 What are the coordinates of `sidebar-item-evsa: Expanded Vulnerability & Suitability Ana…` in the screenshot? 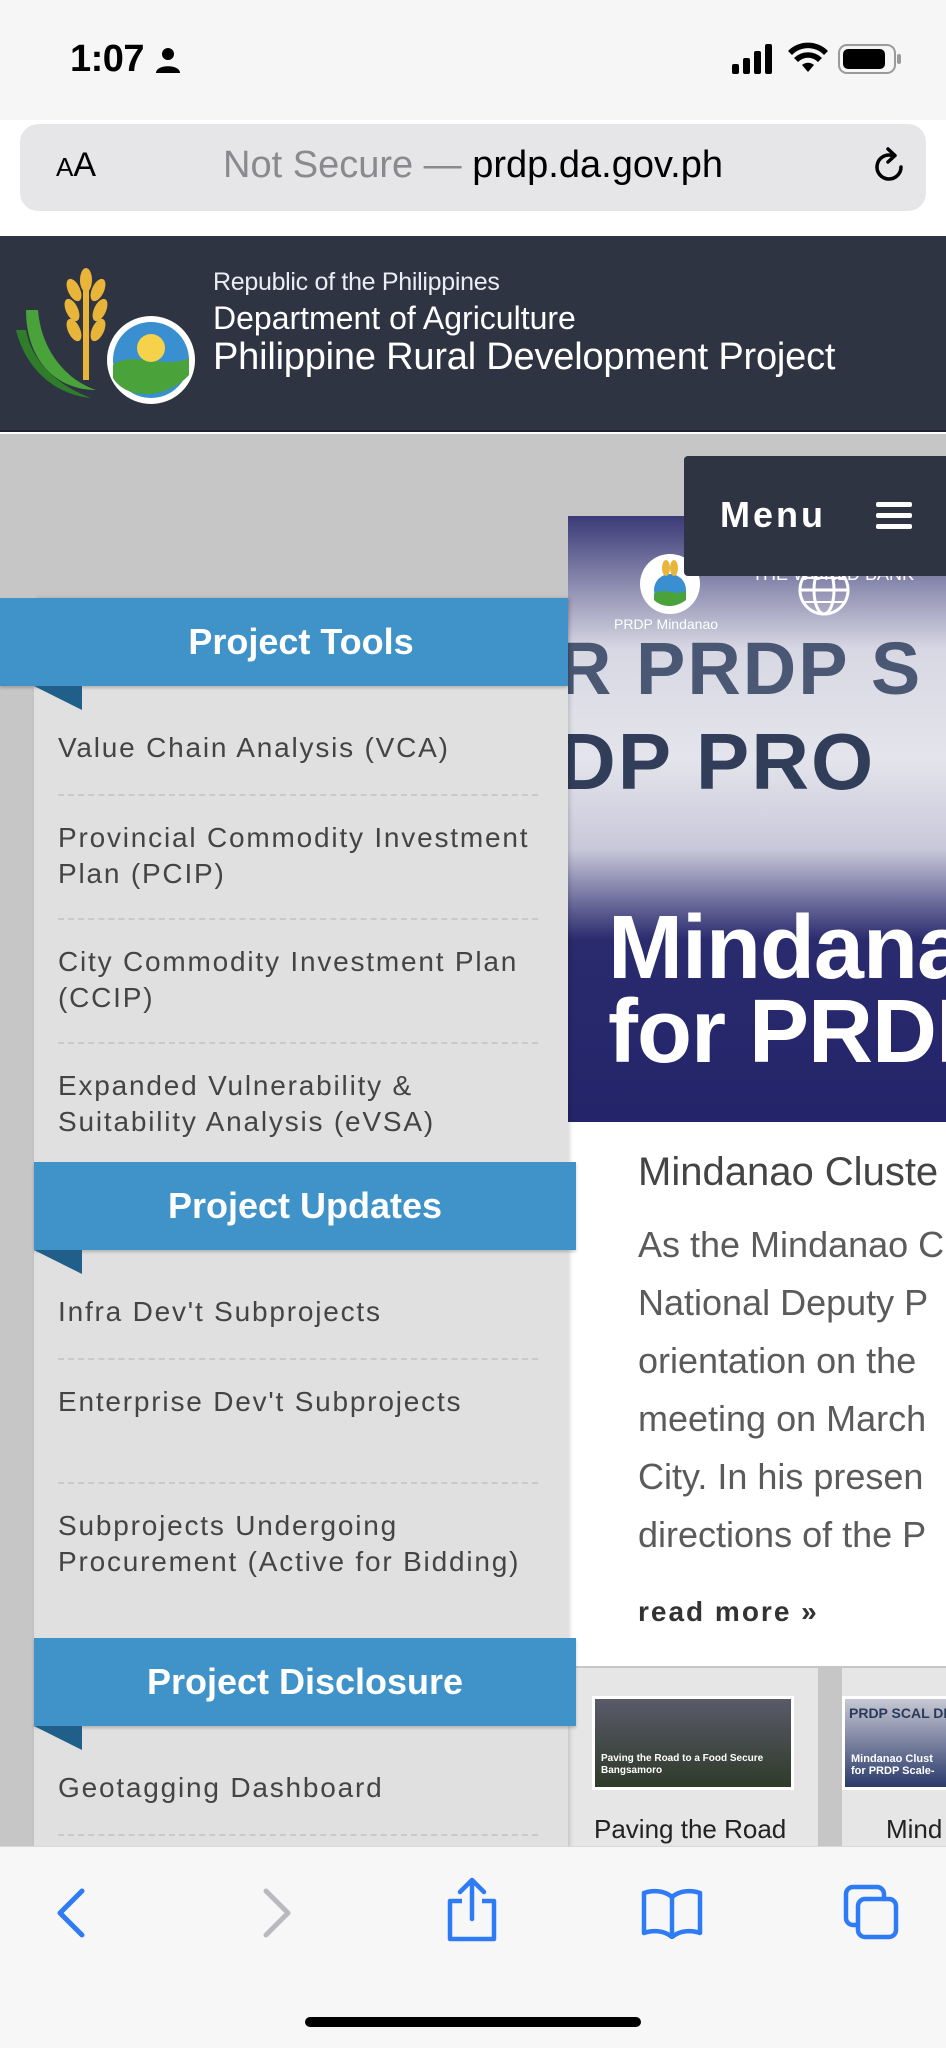 It's located at (298, 1104).